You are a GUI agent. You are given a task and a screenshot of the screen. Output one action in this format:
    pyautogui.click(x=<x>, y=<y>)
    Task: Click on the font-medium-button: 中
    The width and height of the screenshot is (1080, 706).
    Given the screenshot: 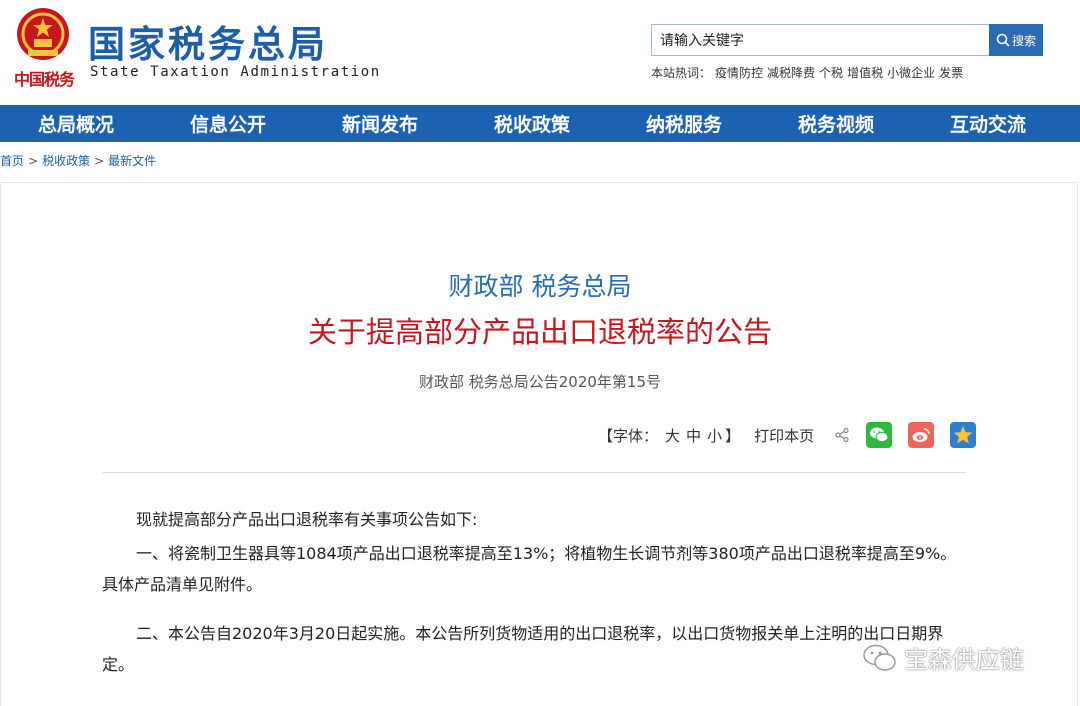 What is the action you would take?
    pyautogui.click(x=693, y=435)
    